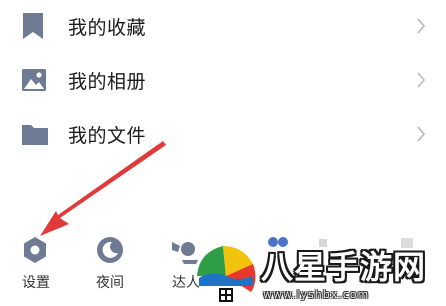  I want to click on watermark-url: www.lyshbx.com, so click(316, 294).